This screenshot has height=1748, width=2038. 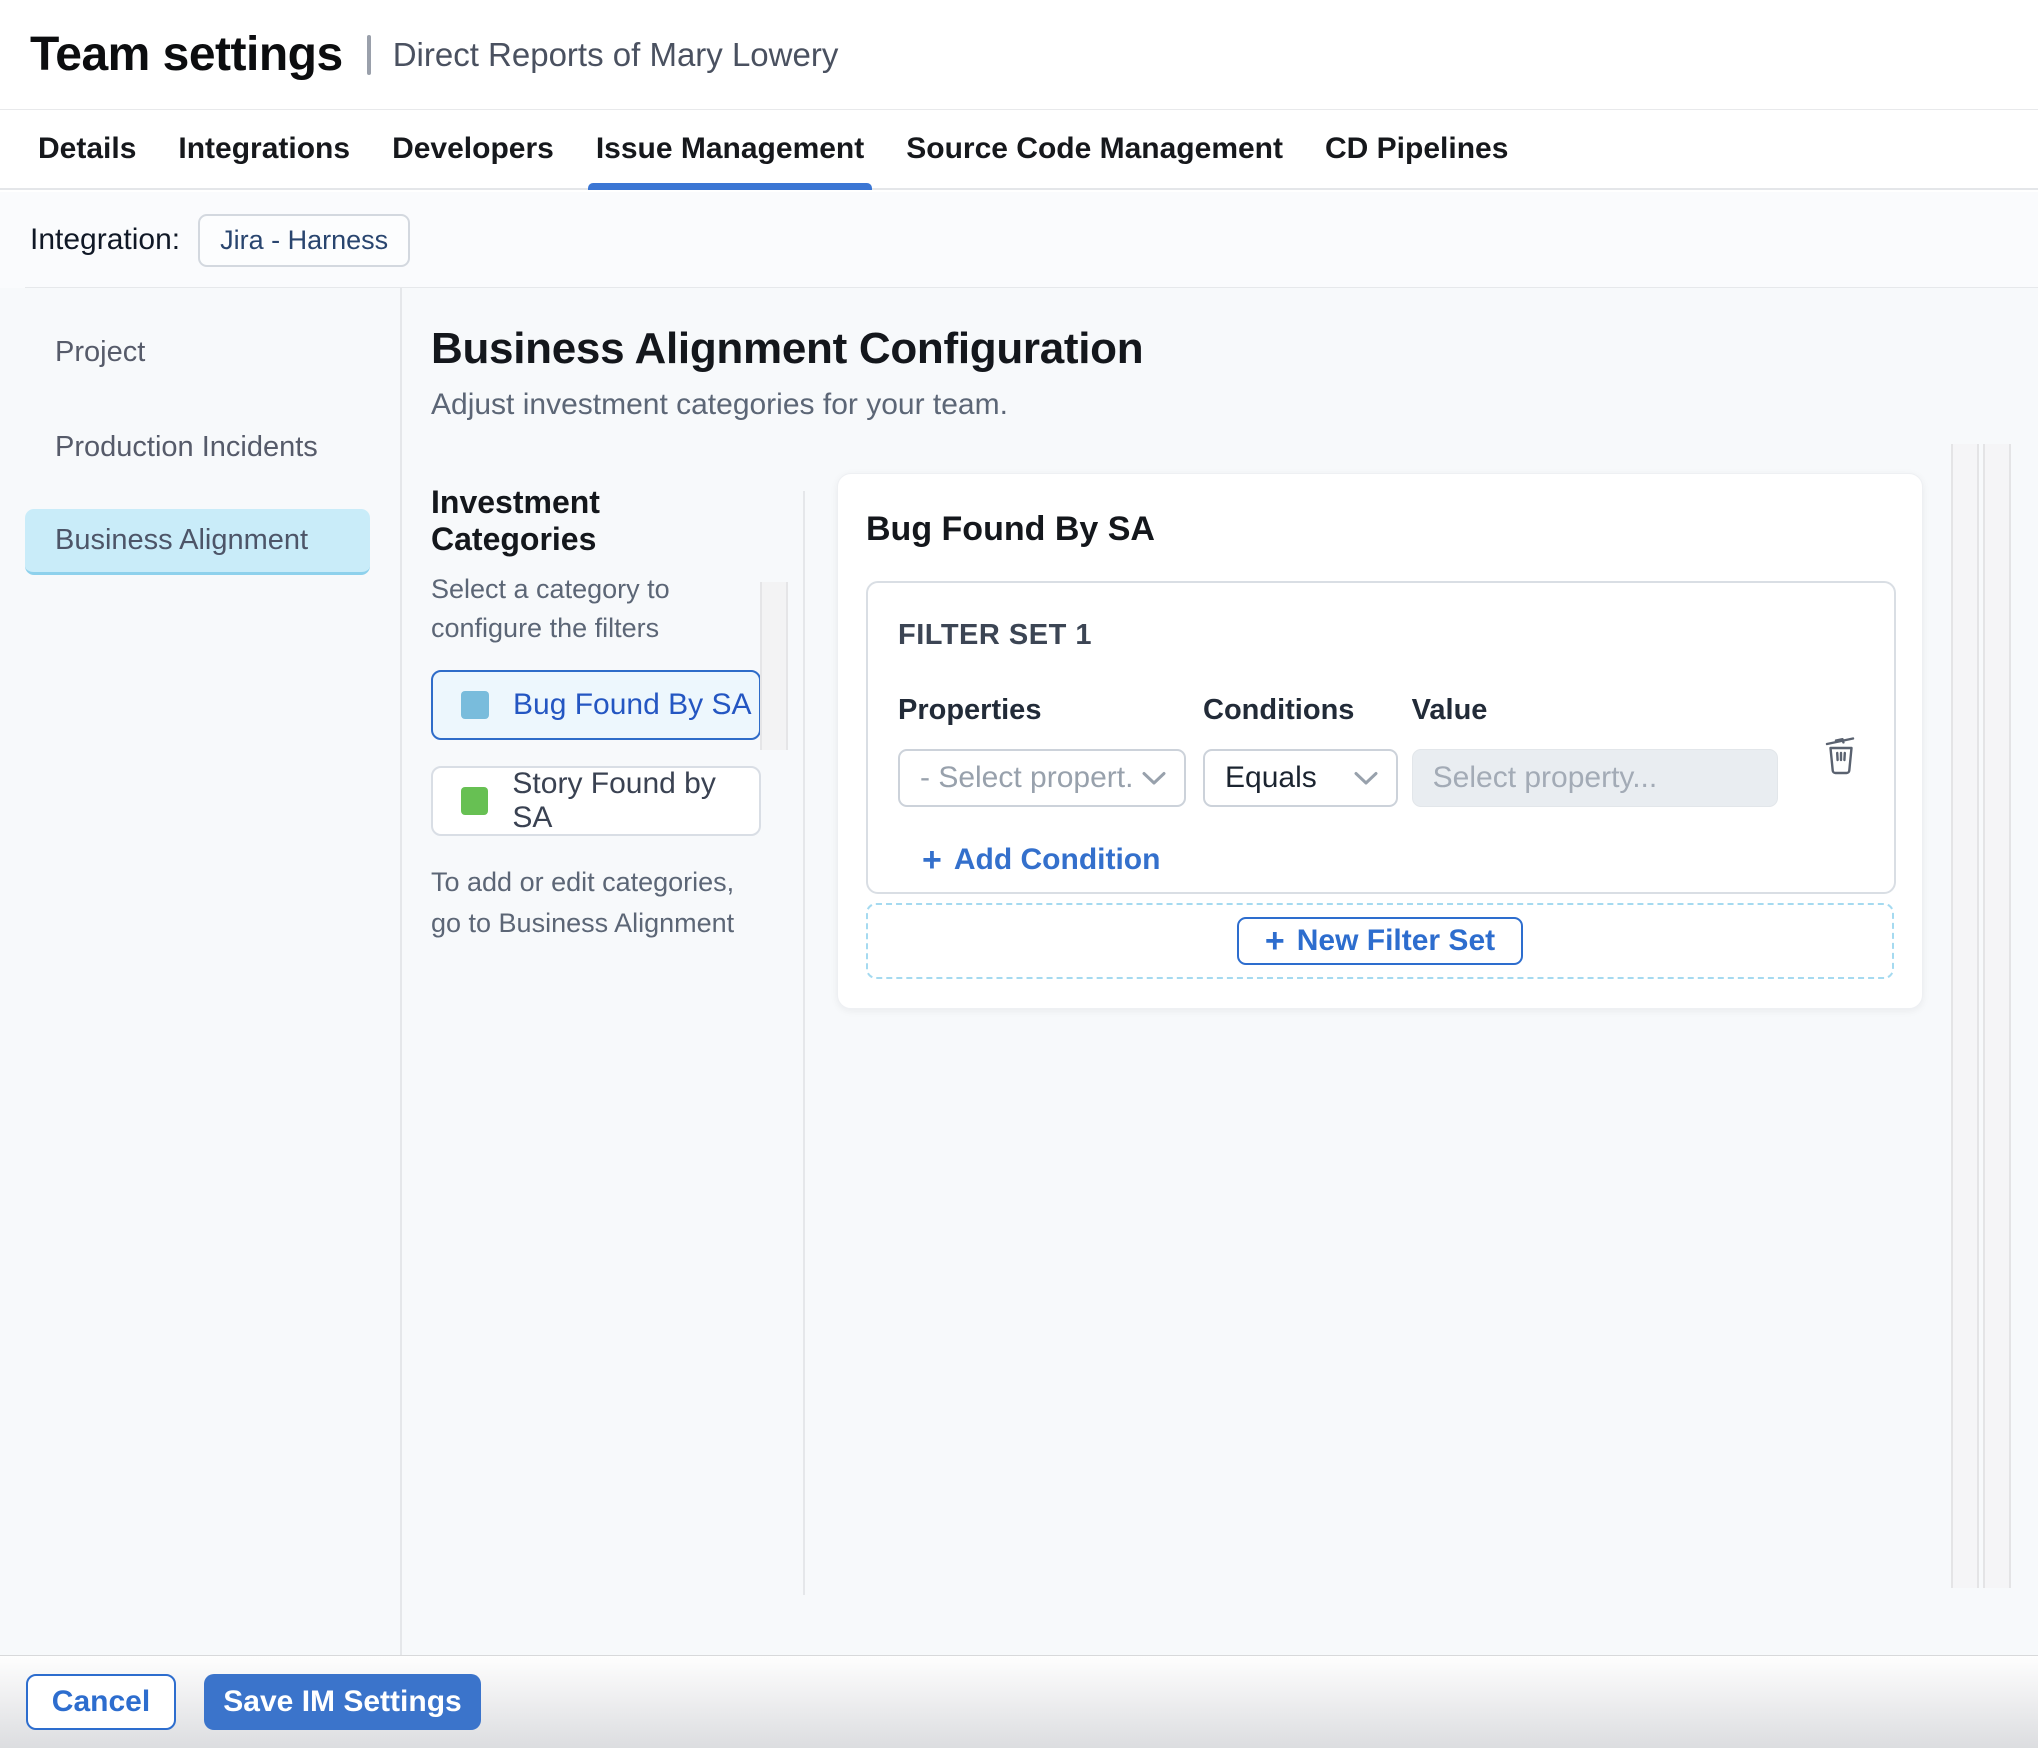 I want to click on conditions-column-header: Conditions, so click(x=1279, y=710).